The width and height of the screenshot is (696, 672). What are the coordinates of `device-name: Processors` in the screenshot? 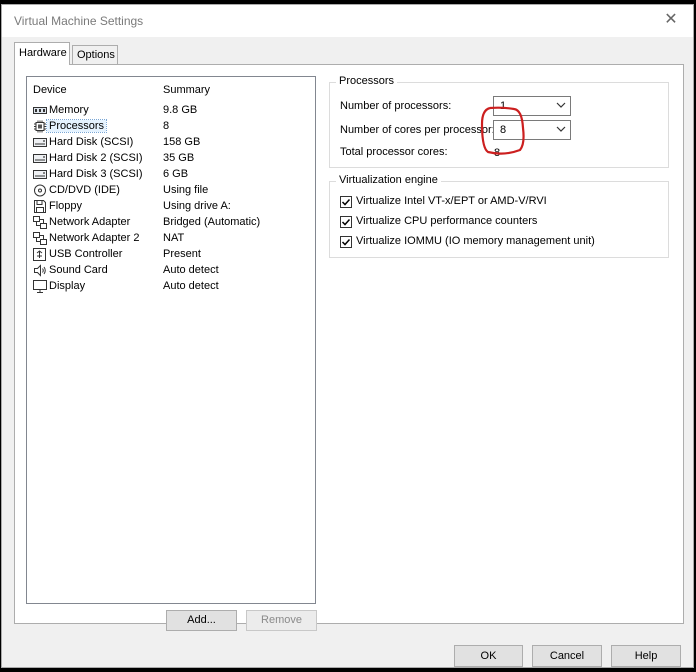 It's located at (76, 126).